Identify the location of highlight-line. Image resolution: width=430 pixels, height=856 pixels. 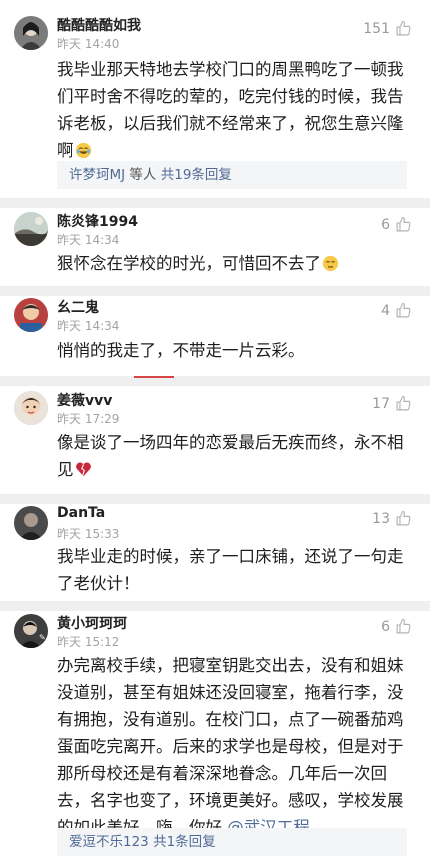
(154, 377).